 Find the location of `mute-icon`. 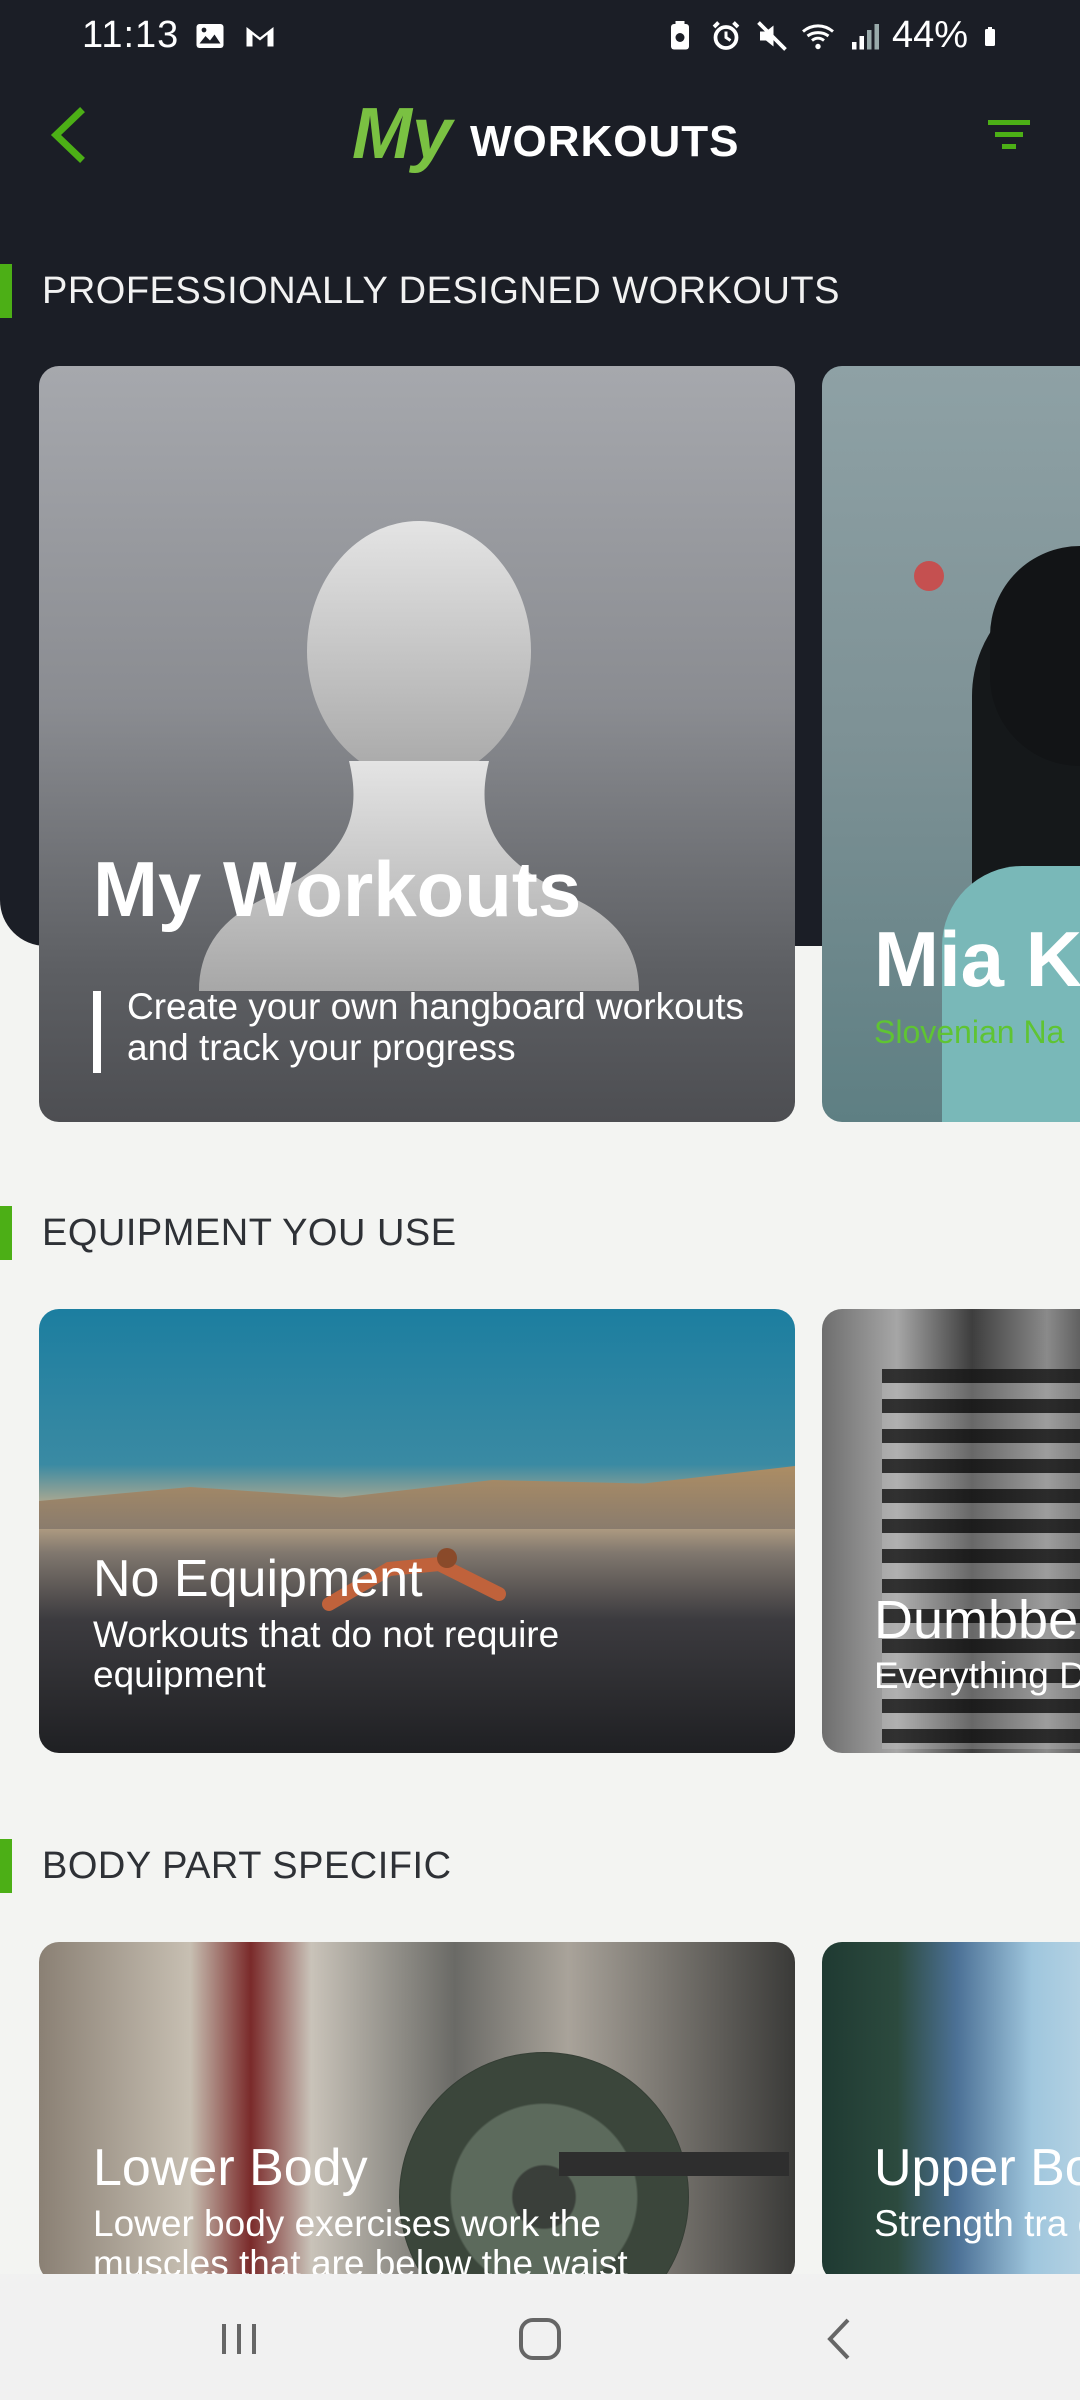

mute-icon is located at coordinates (772, 35).